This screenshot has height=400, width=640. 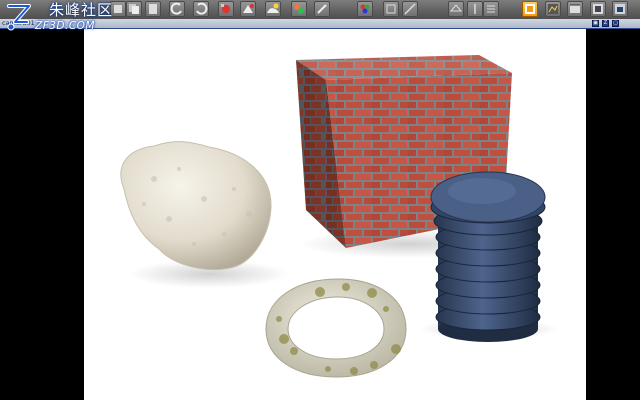 I want to click on render-setup-button, so click(x=365, y=9).